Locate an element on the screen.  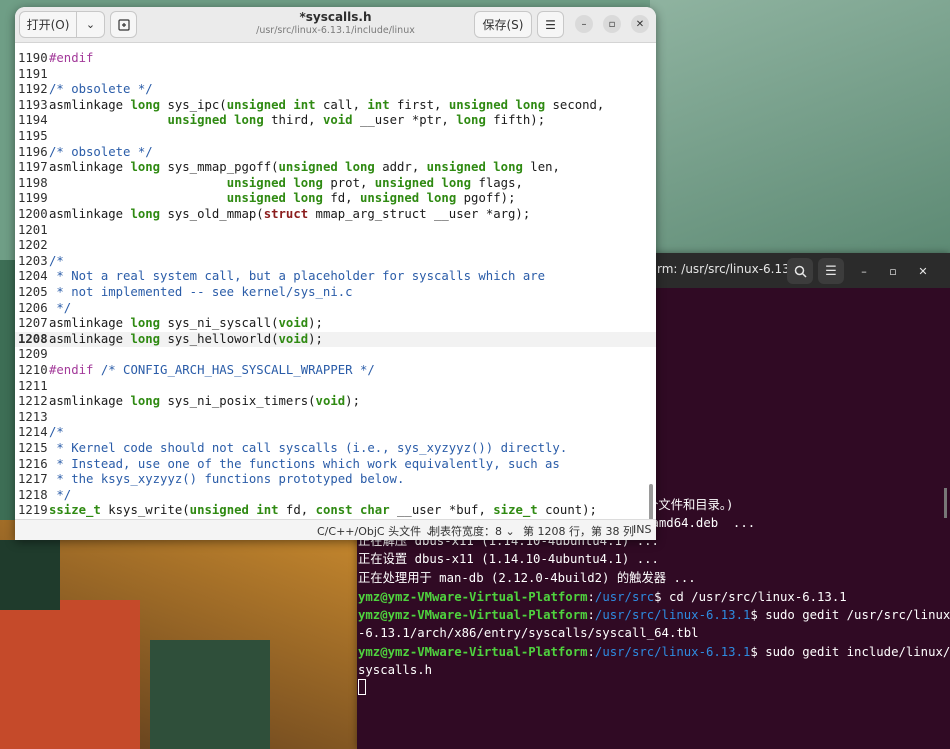
code-line: 1214/* is located at coordinates (335, 433).